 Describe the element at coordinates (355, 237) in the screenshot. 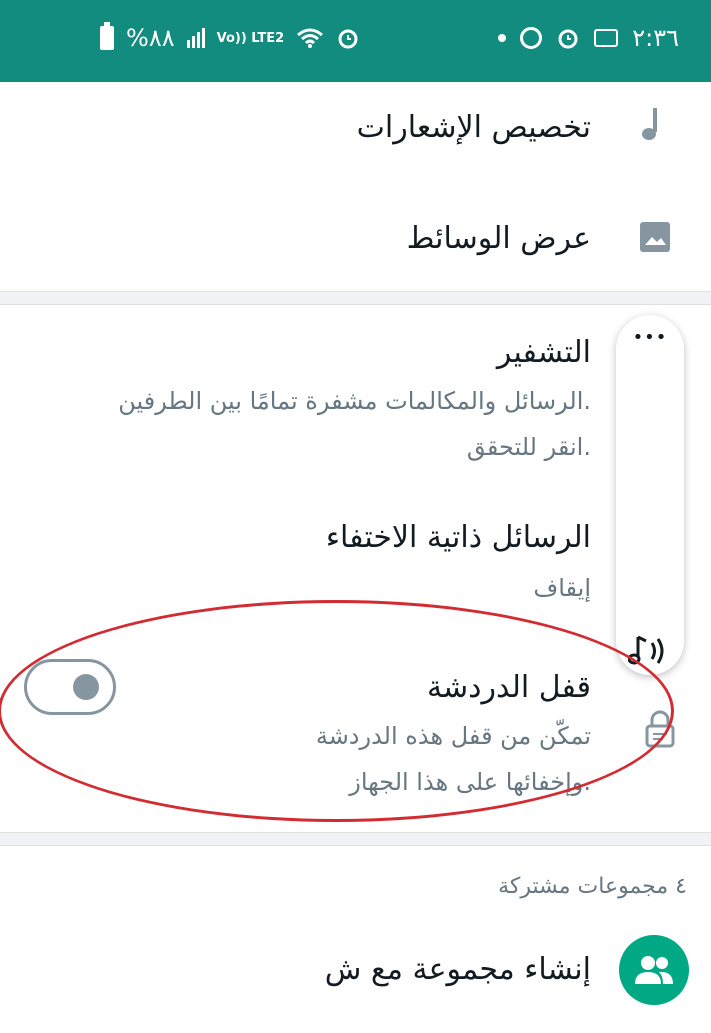

I see `media-row: عرض الوسائط` at that location.